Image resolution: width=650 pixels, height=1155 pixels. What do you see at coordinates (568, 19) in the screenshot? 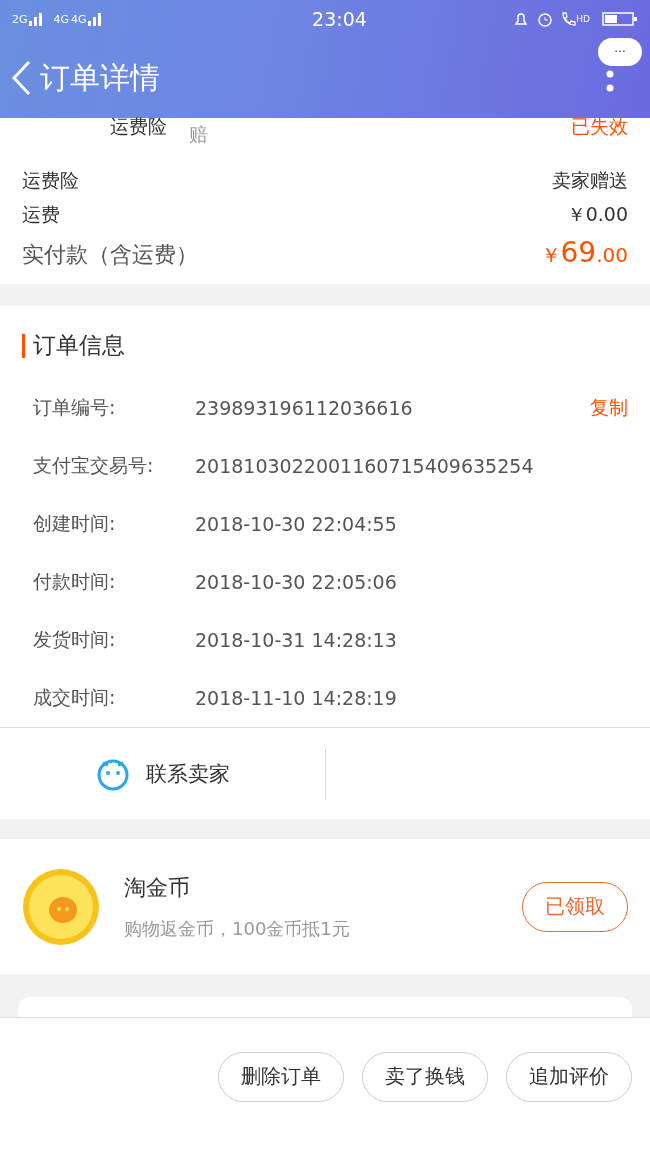
I see `phone-icon` at bounding box center [568, 19].